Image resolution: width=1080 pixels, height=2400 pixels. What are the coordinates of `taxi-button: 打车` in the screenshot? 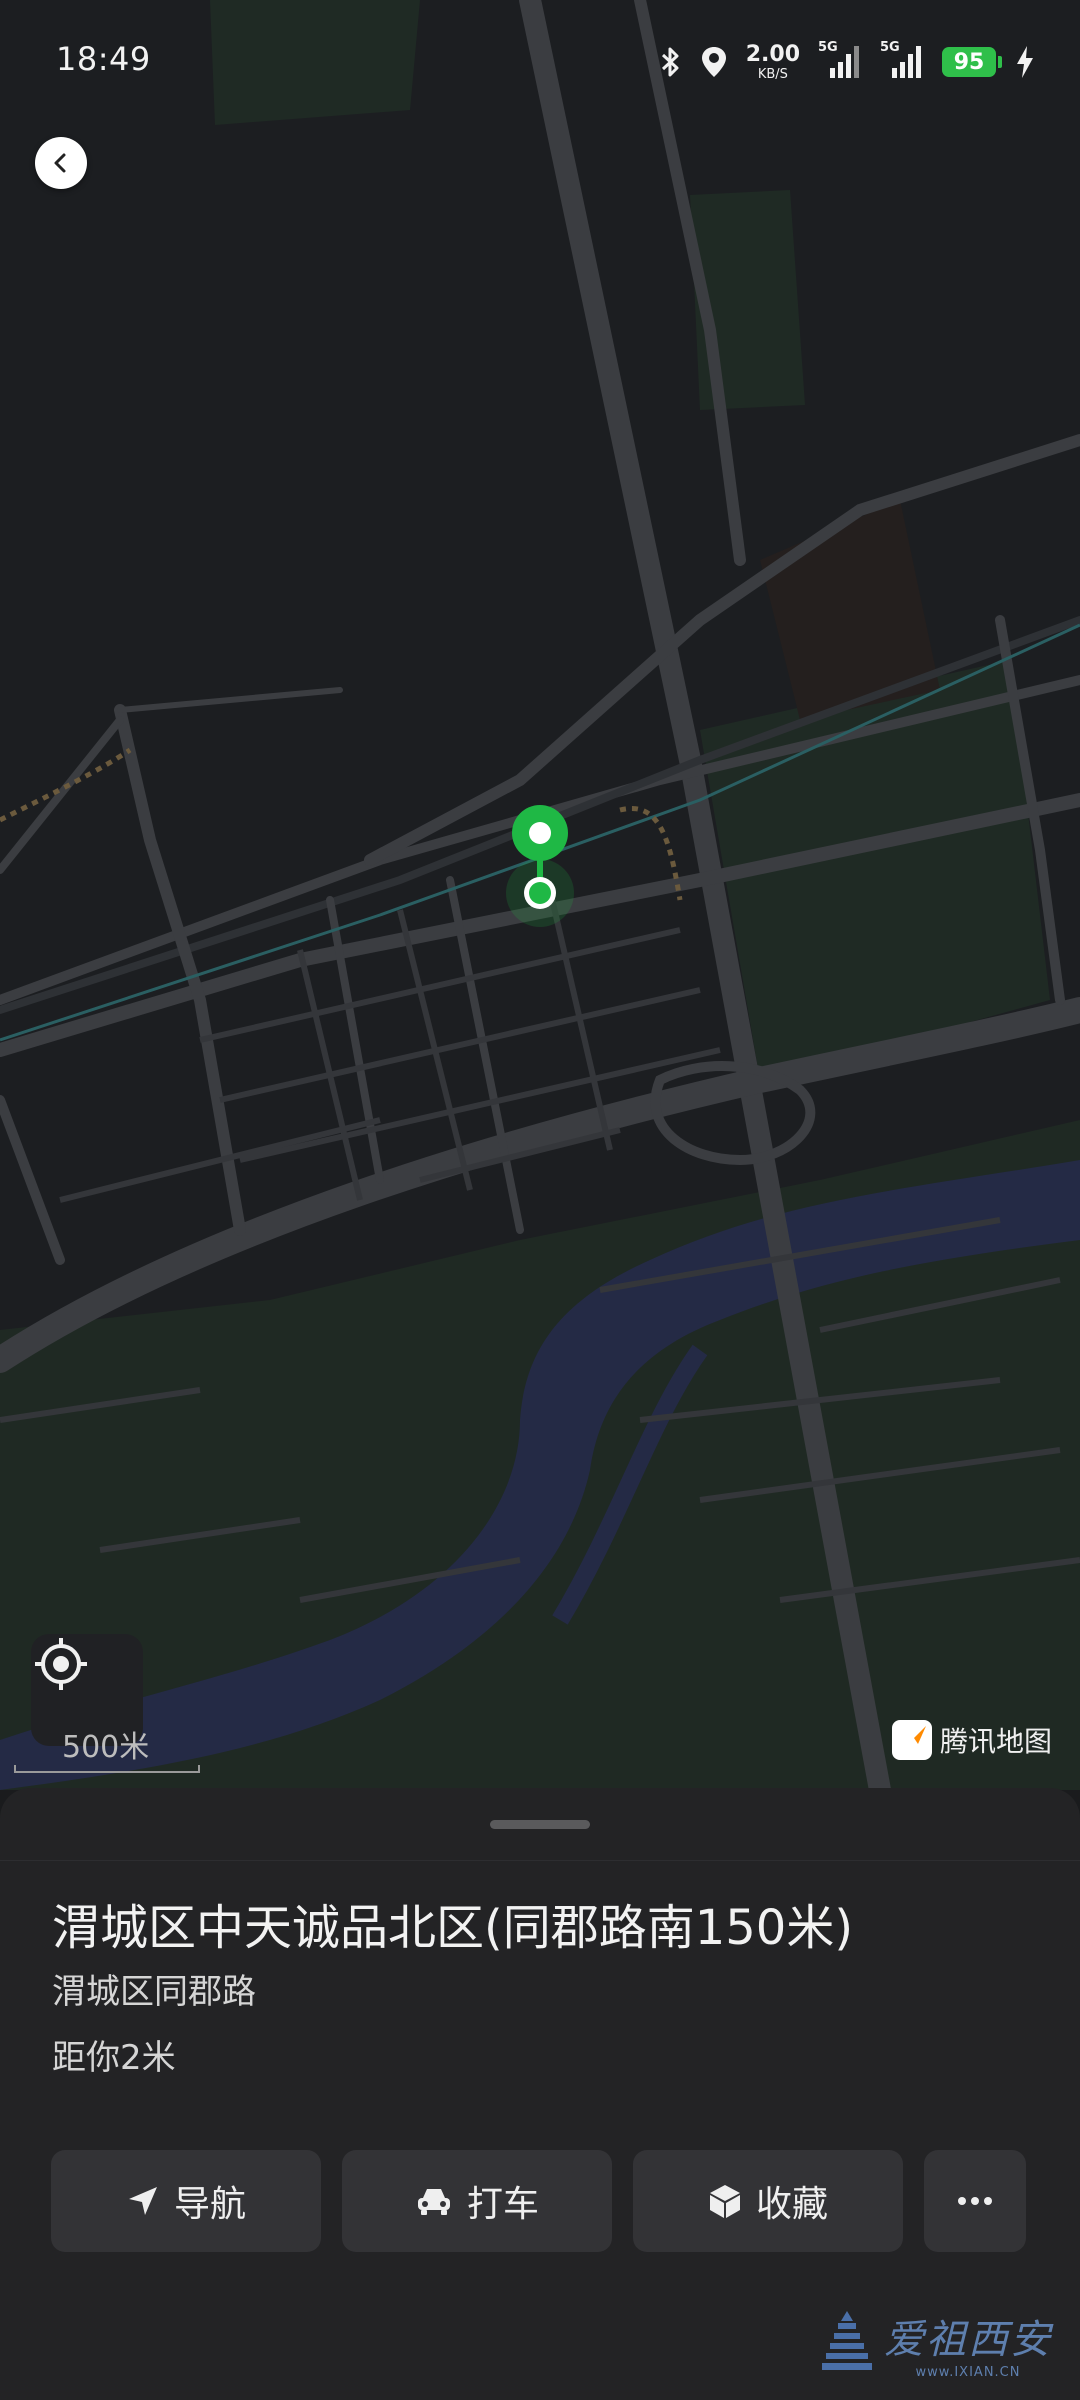 It's located at (477, 2201).